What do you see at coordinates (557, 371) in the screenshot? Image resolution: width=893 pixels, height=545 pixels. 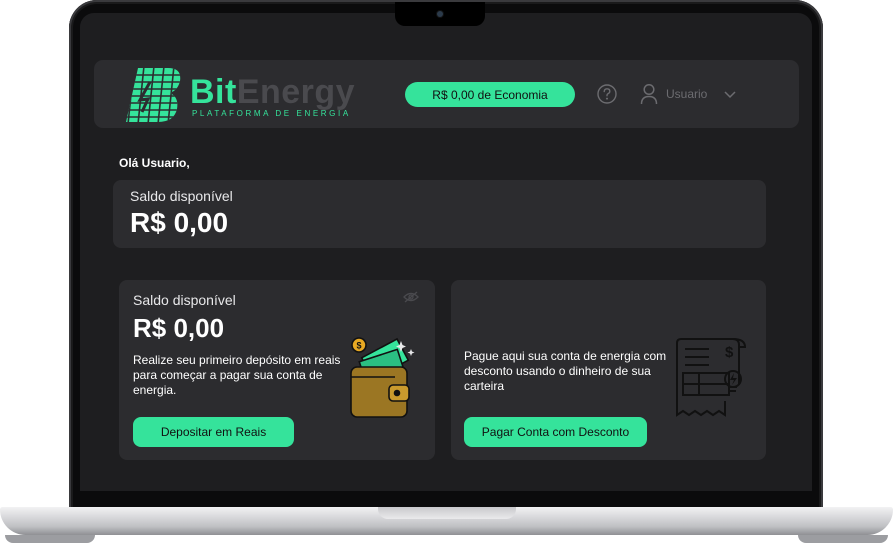 I see `pay-bill-description-line: desconto usando o dinheiro de sua` at bounding box center [557, 371].